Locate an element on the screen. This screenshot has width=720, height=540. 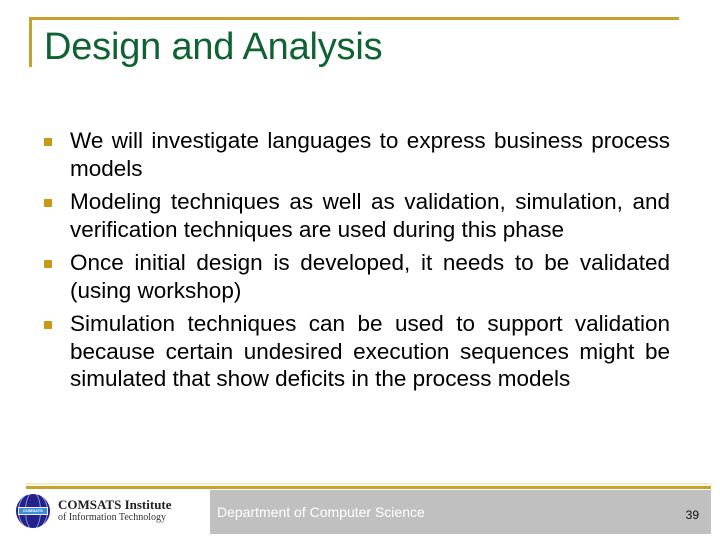
globe-label: COMSATS is located at coordinates (33, 511).